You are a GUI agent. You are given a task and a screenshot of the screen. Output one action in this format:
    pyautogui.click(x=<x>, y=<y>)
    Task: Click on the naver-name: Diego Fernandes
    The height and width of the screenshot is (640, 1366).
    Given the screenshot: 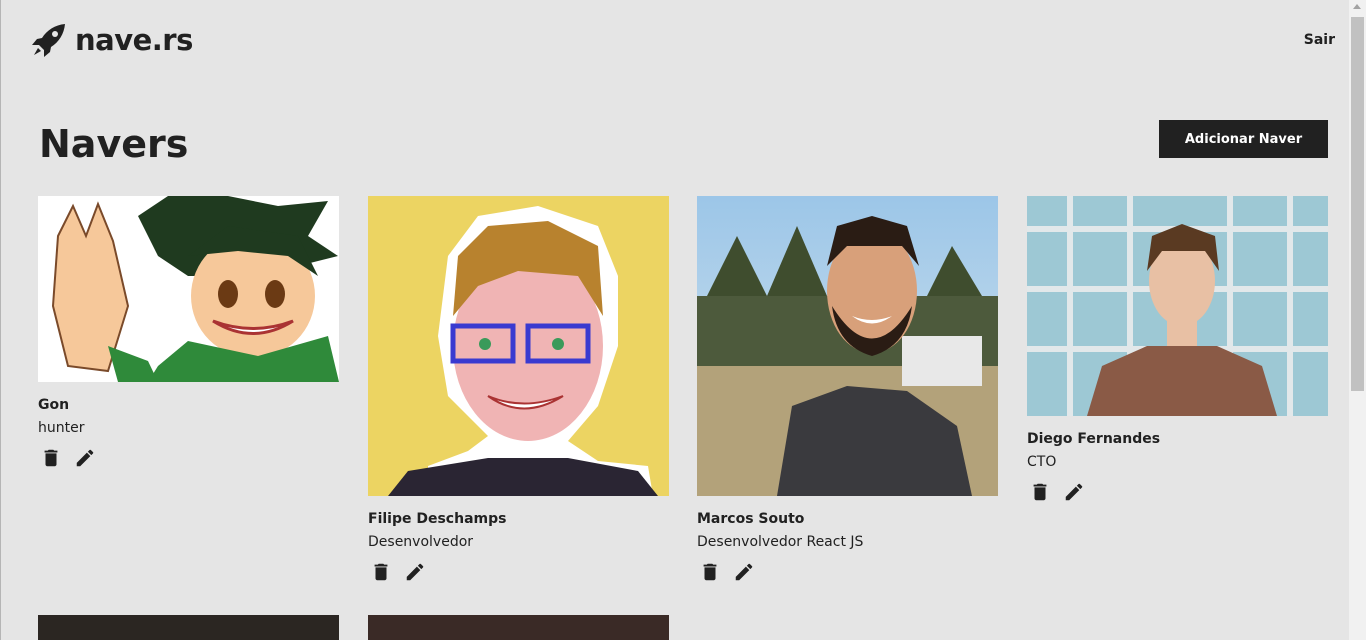 What is the action you would take?
    pyautogui.click(x=1094, y=439)
    